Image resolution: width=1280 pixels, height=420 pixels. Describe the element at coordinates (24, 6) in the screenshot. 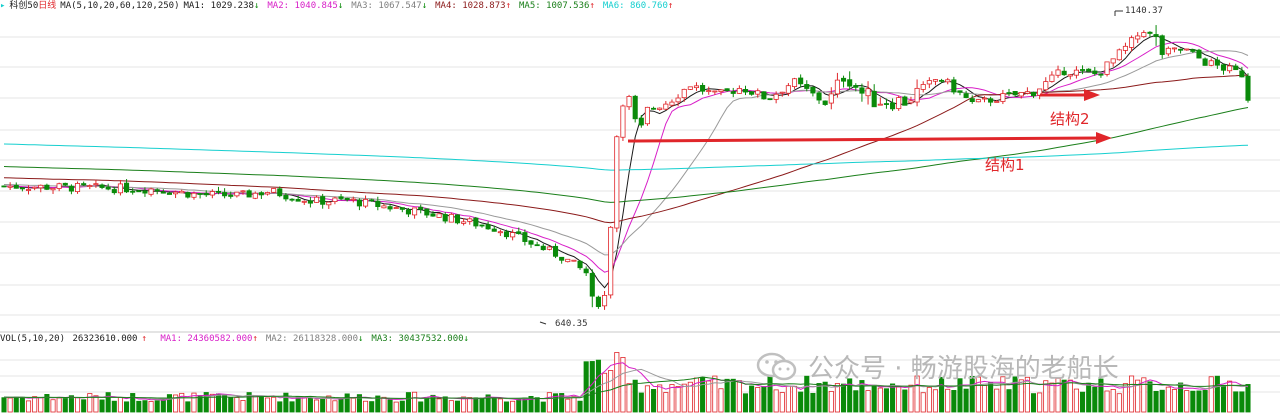

I see `index-name: 科创50` at that location.